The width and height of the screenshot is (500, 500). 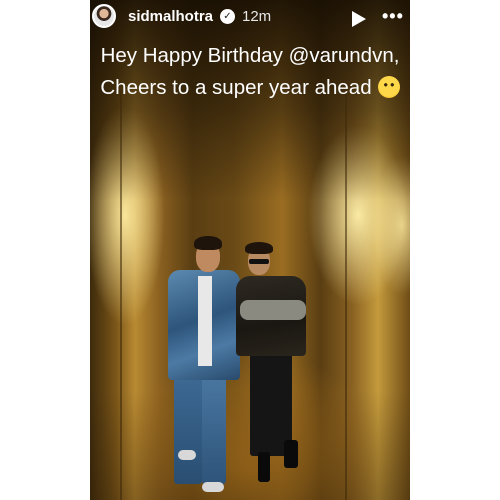 What do you see at coordinates (359, 19) in the screenshot?
I see `play-icon` at bounding box center [359, 19].